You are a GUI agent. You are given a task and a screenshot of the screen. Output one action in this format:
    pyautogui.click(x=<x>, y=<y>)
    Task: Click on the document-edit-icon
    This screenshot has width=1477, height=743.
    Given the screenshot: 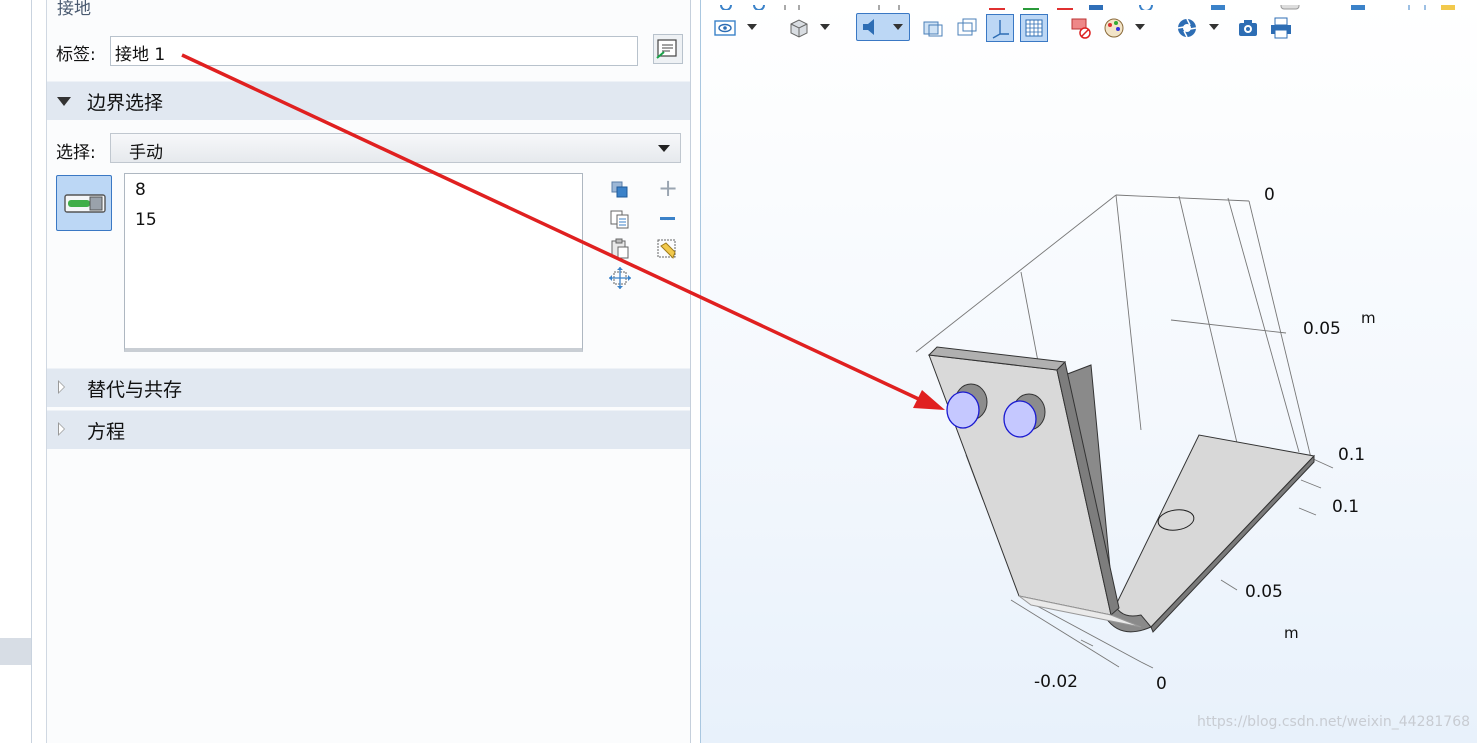 What is the action you would take?
    pyautogui.click(x=666, y=49)
    